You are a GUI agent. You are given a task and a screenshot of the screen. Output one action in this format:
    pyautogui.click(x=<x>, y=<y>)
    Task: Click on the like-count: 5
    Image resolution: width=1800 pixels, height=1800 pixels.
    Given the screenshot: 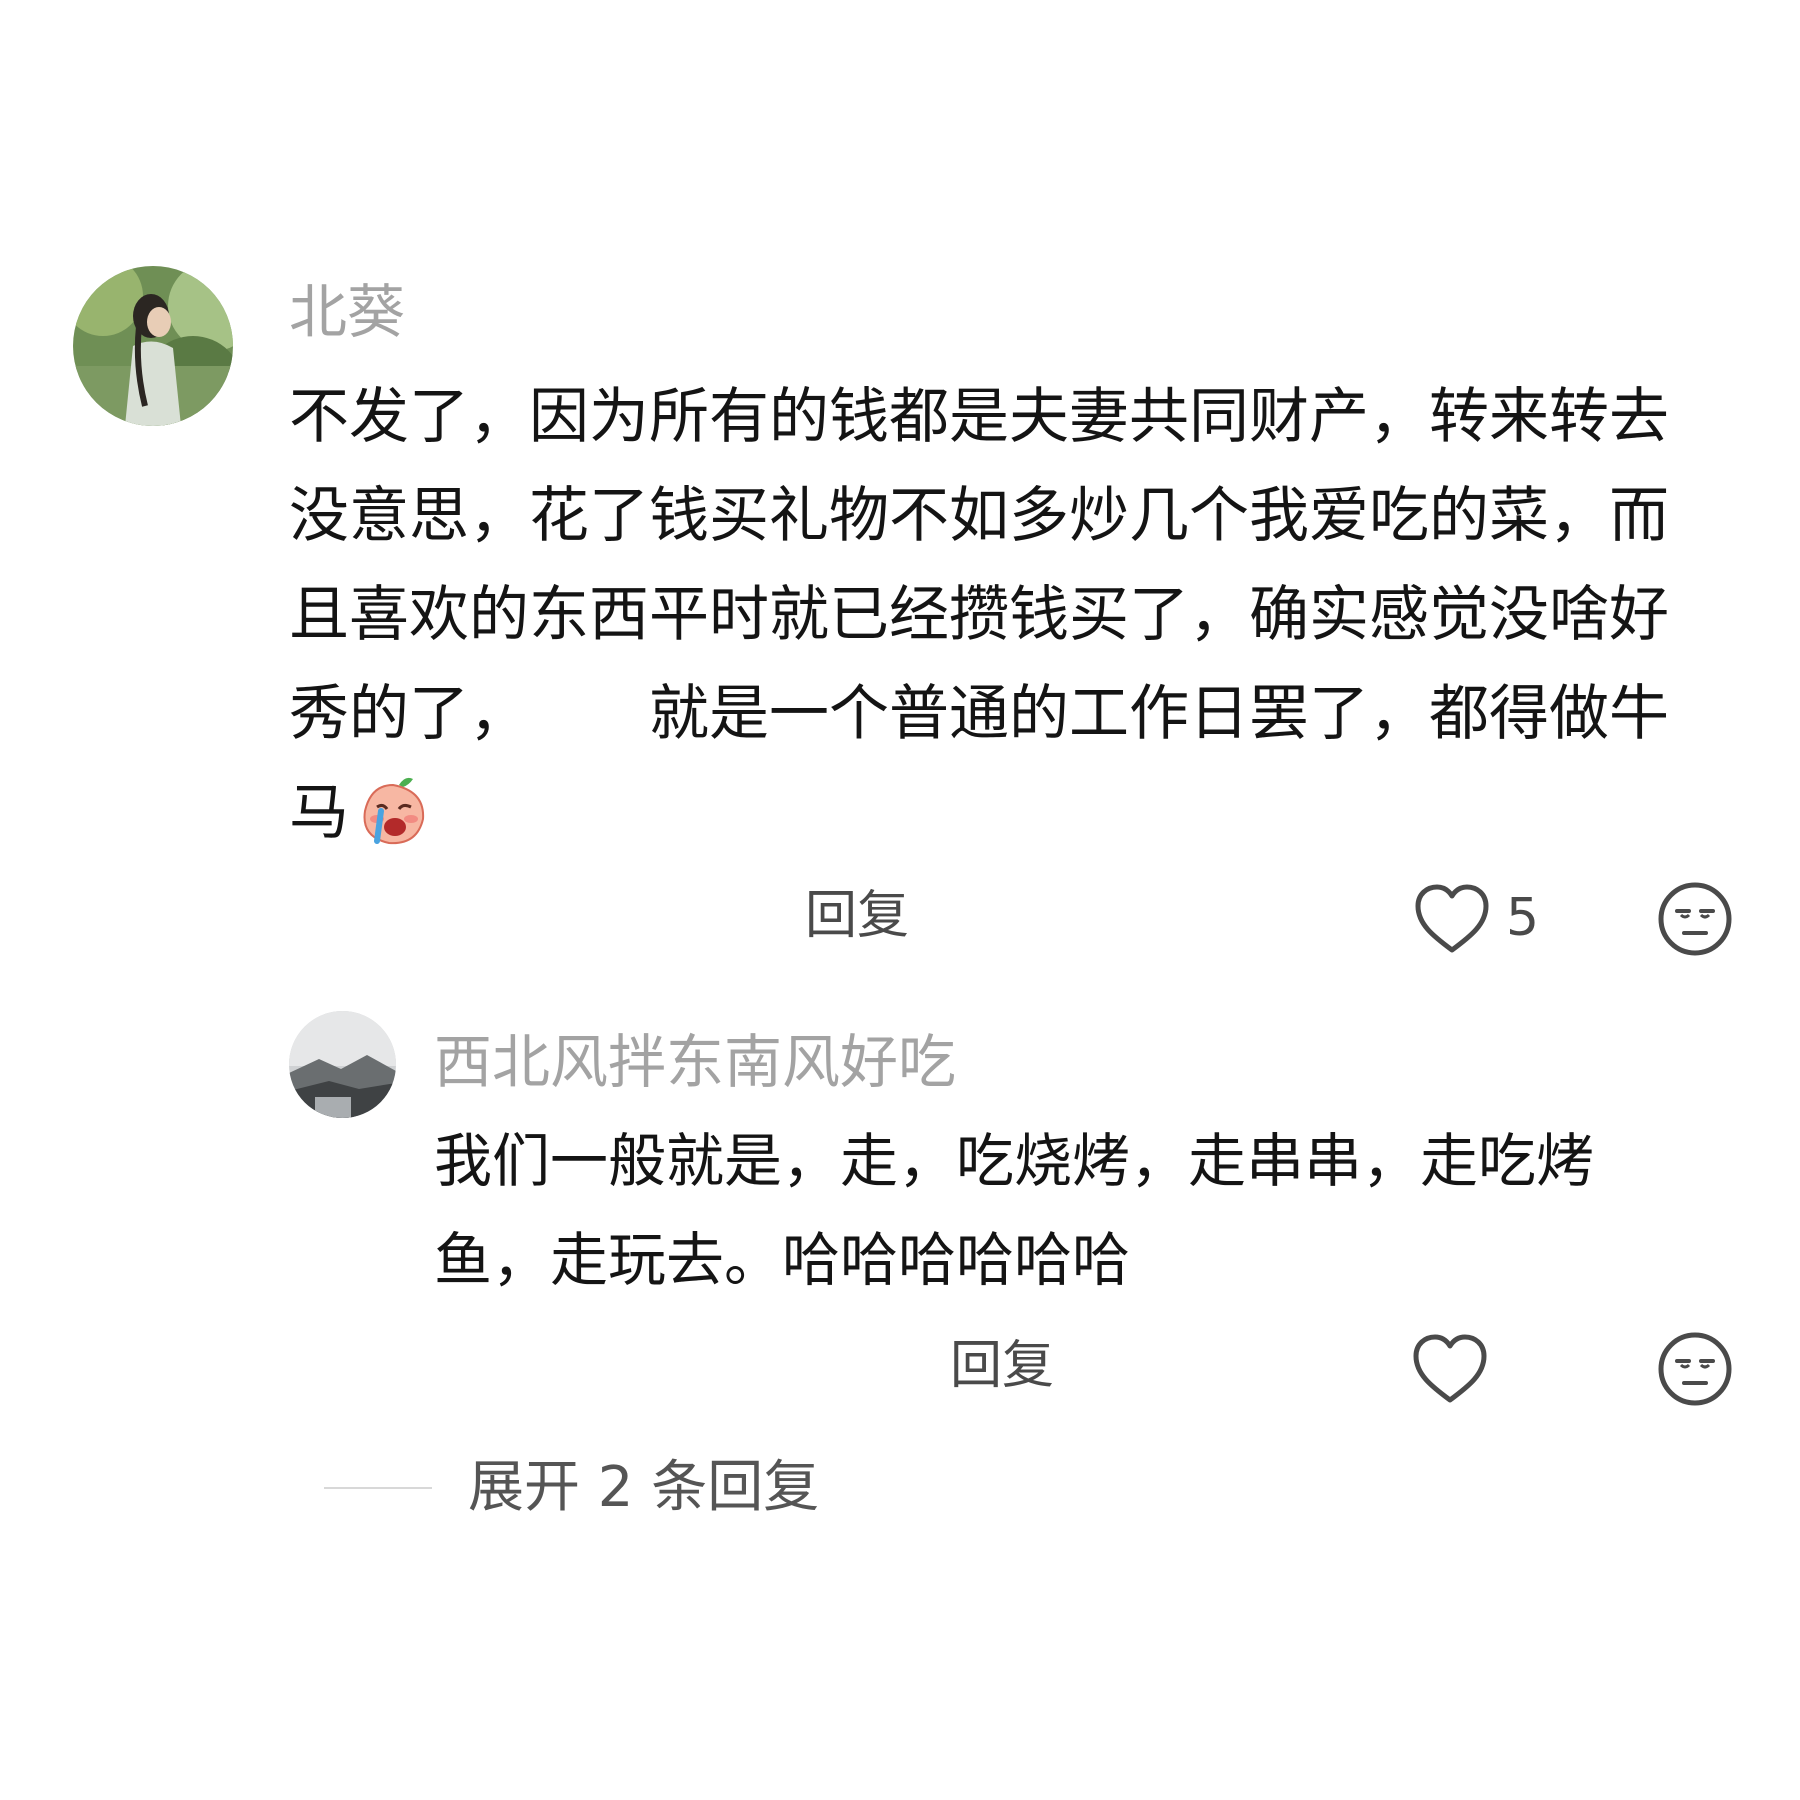 What is the action you would take?
    pyautogui.click(x=1523, y=918)
    